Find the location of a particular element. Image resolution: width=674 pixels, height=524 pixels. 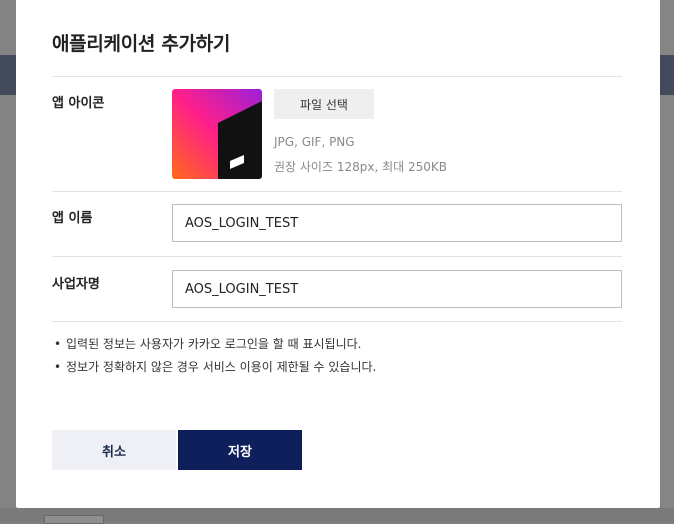

icon-format-hint: JPG, GIF, PNG is located at coordinates (314, 142).